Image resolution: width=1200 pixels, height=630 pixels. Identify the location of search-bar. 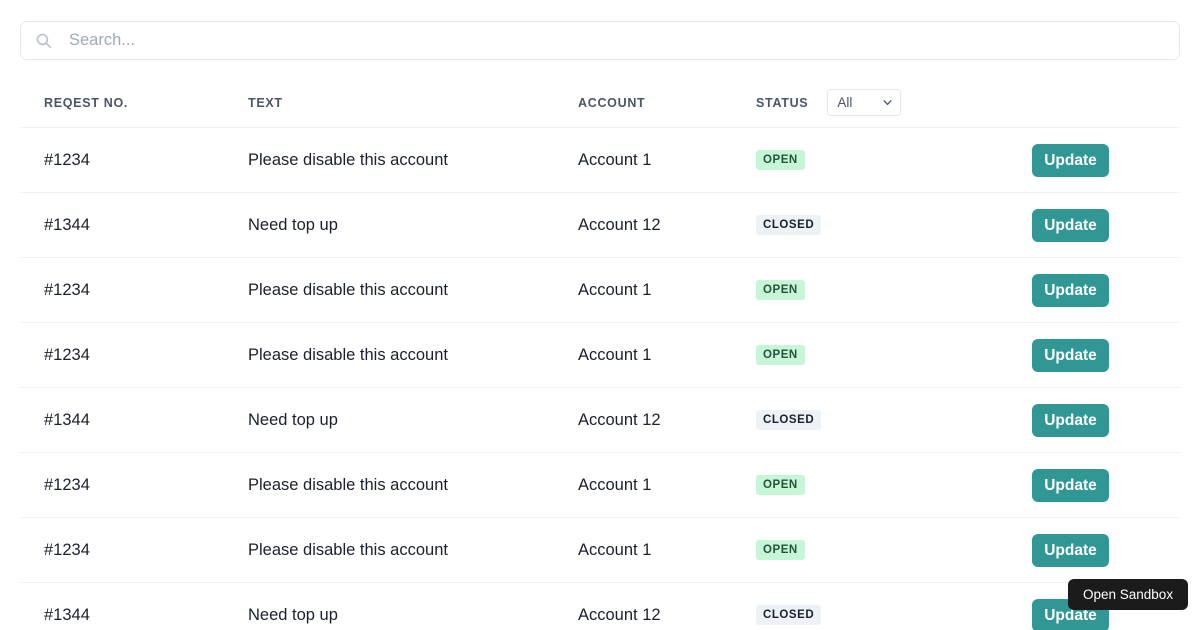
(600, 40).